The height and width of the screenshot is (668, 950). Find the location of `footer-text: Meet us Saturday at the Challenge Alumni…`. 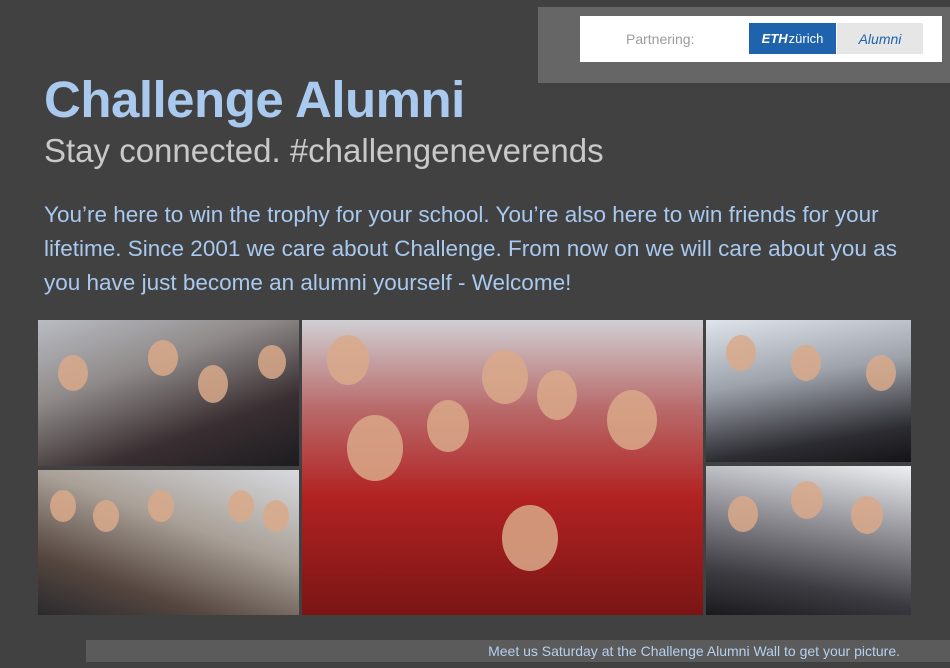

footer-text: Meet us Saturday at the Challenge Alumni… is located at coordinates (694, 651).